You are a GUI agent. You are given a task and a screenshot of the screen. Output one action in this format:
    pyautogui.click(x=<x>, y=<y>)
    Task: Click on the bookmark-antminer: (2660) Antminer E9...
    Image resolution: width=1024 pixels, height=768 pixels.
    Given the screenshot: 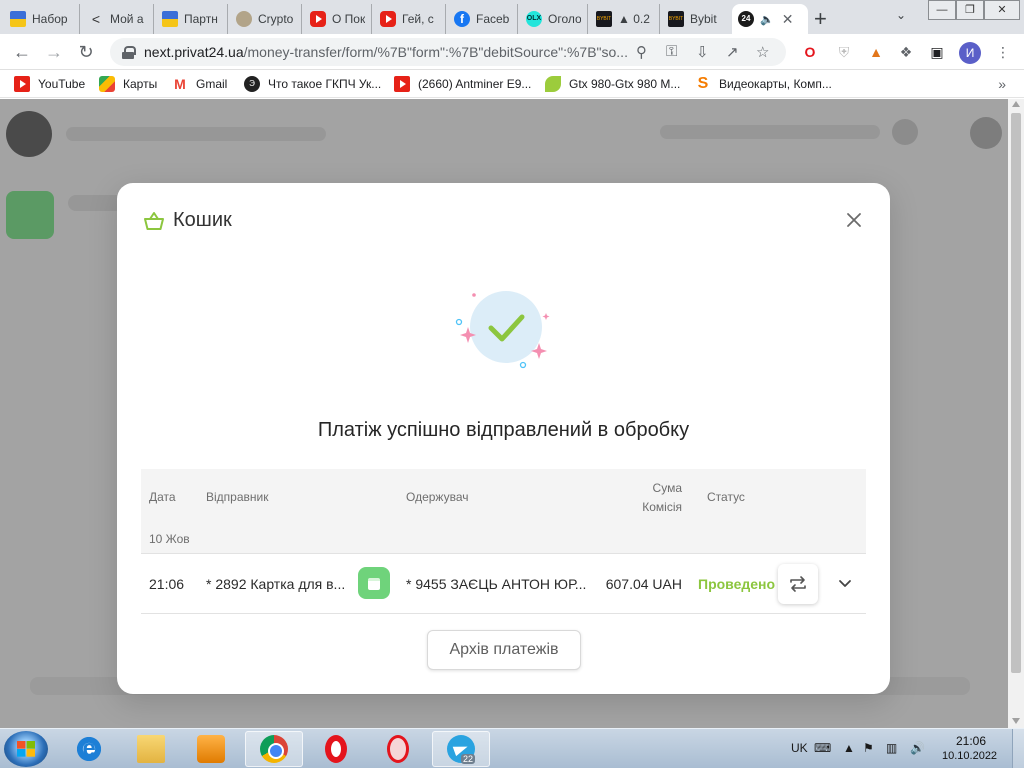 What is the action you would take?
    pyautogui.click(x=462, y=84)
    